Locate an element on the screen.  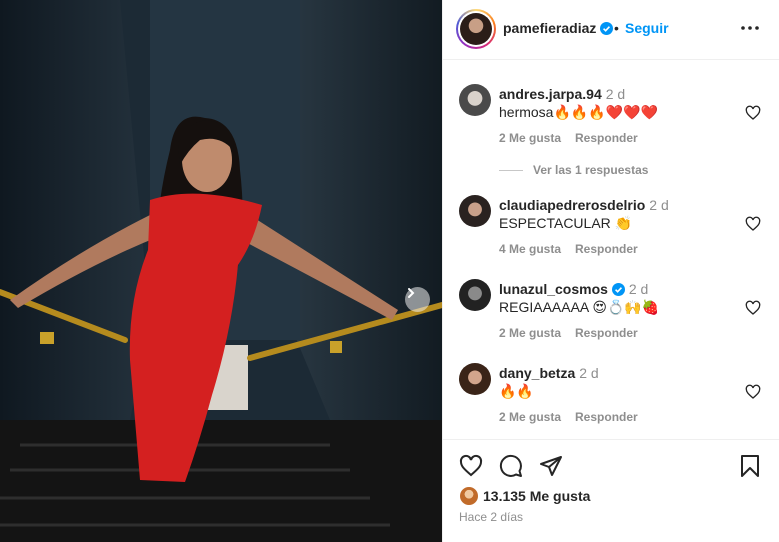
like-heart-icon is located at coordinates (471, 466).